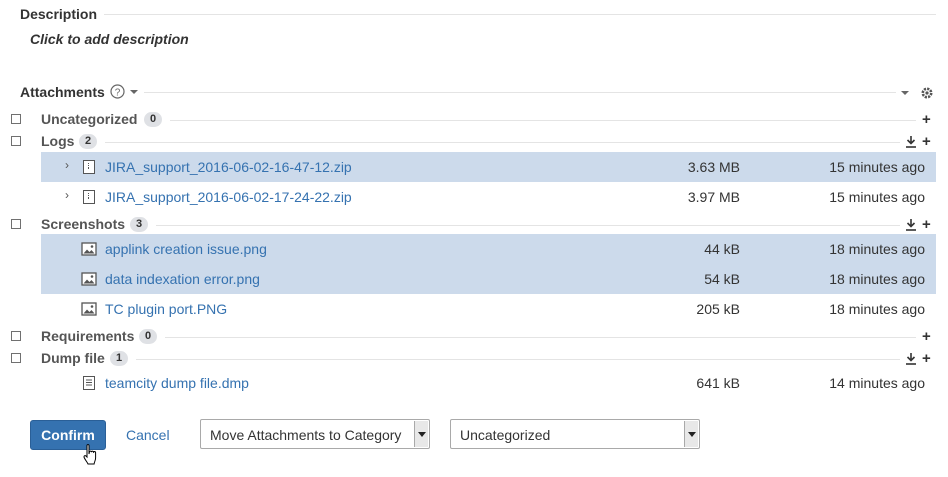 Image resolution: width=948 pixels, height=477 pixels. I want to click on file-name-link: data indexation error.png, so click(182, 279).